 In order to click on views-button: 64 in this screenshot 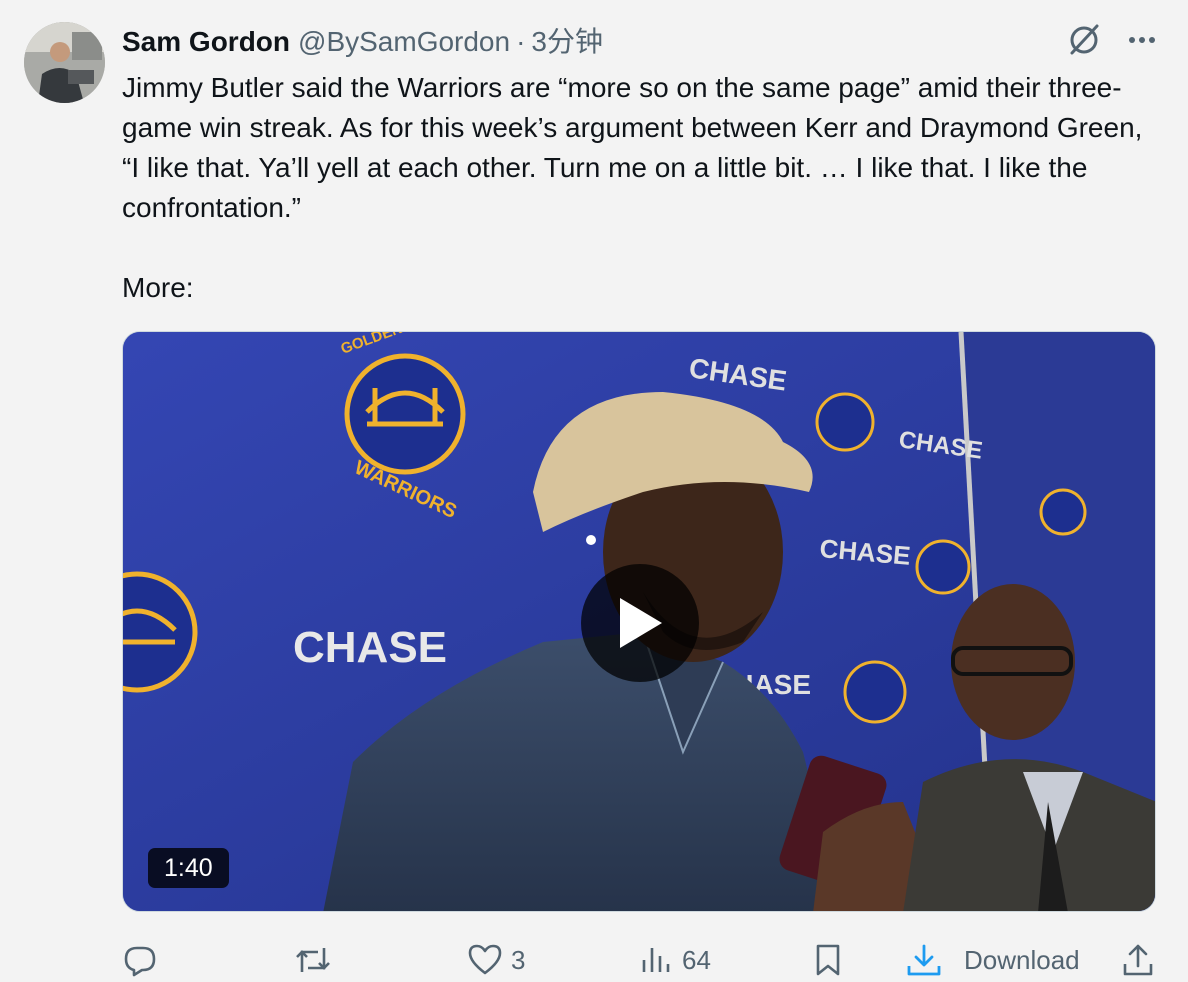, I will do `click(675, 960)`.